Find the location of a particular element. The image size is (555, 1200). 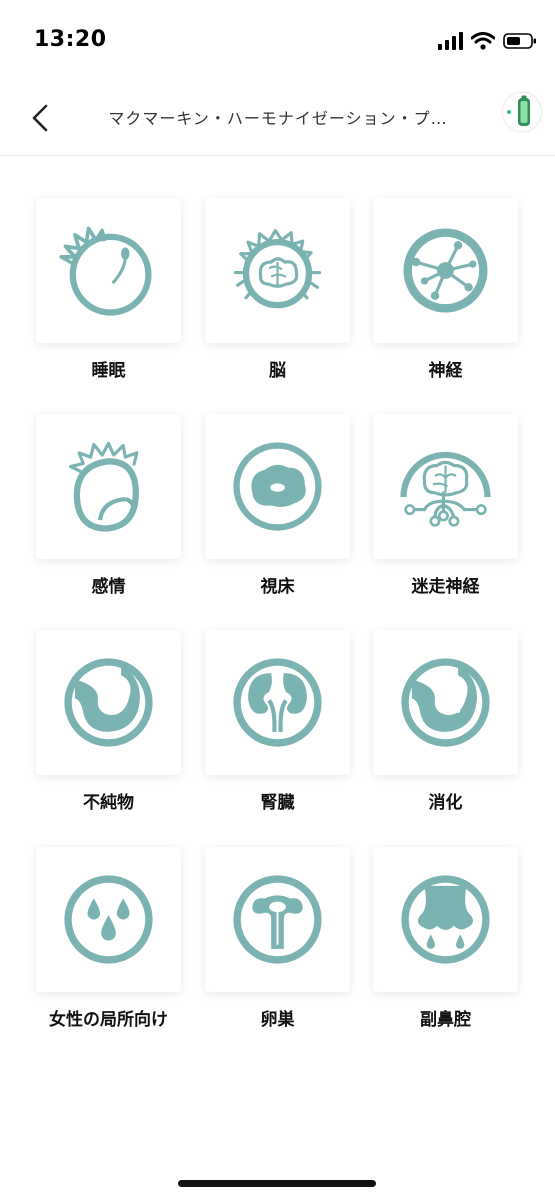

program-tile-emotion is located at coordinates (108, 486).